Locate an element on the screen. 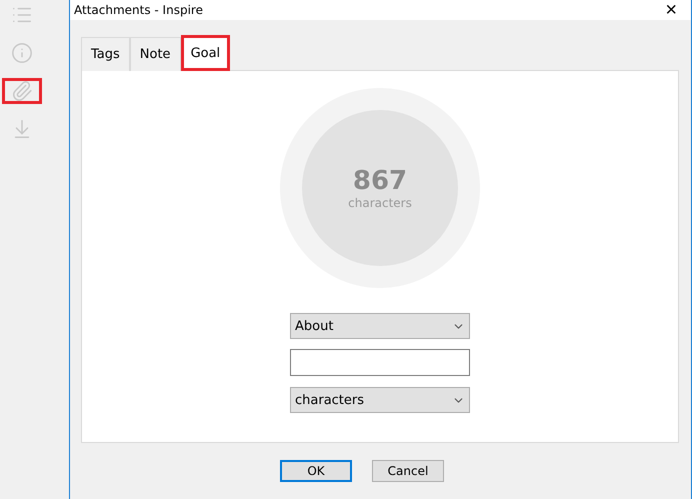  count-unit: characters is located at coordinates (380, 203).